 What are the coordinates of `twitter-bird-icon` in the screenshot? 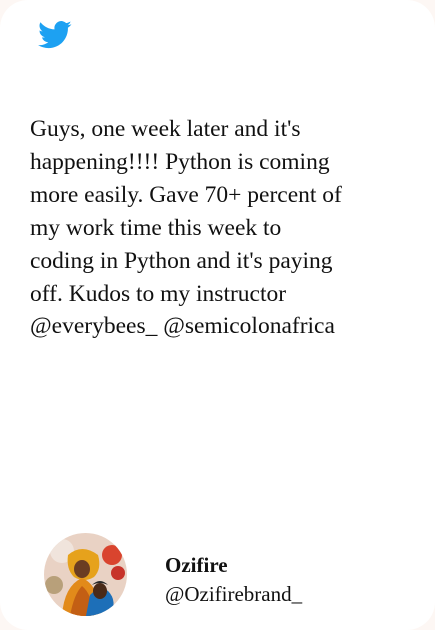 It's located at (55, 35).